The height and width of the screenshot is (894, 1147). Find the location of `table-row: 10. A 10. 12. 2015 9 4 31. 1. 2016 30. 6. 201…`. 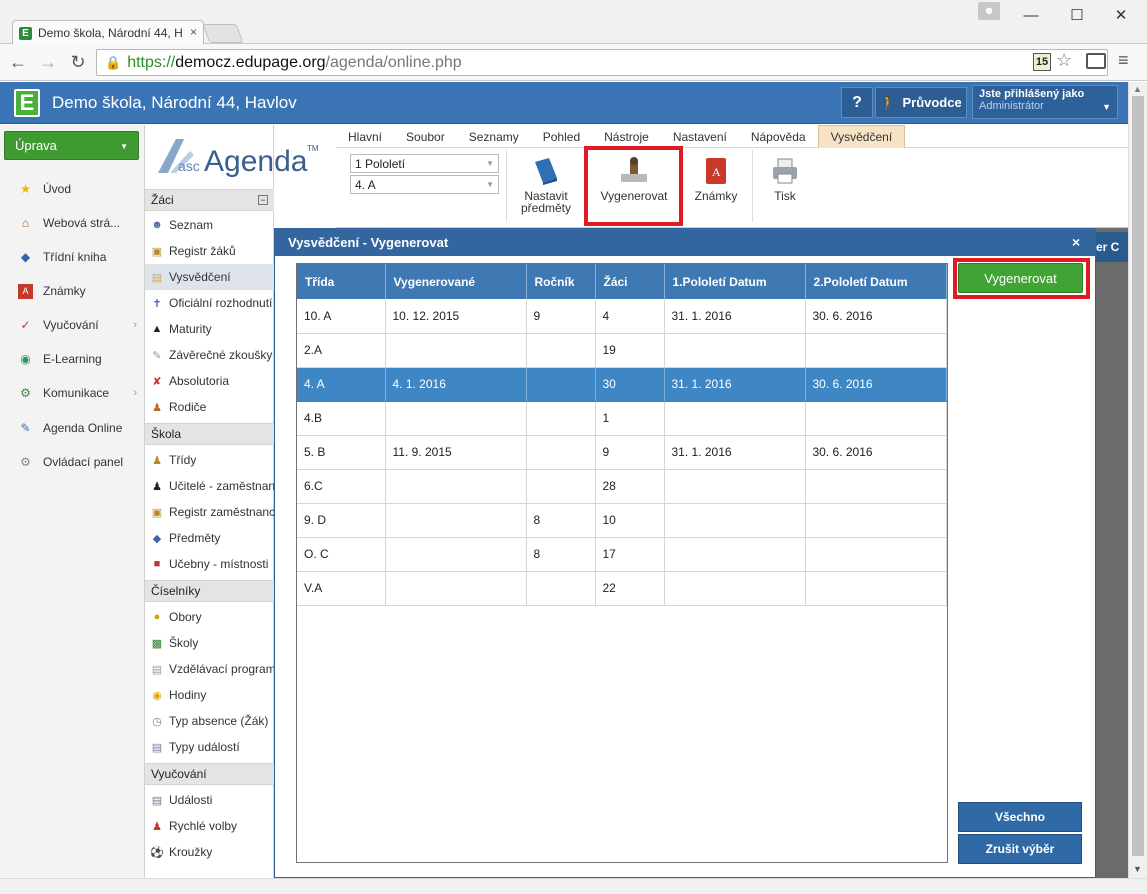

table-row: 10. A 10. 12. 2015 9 4 31. 1. 2016 30. 6. 201… is located at coordinates (622, 316).